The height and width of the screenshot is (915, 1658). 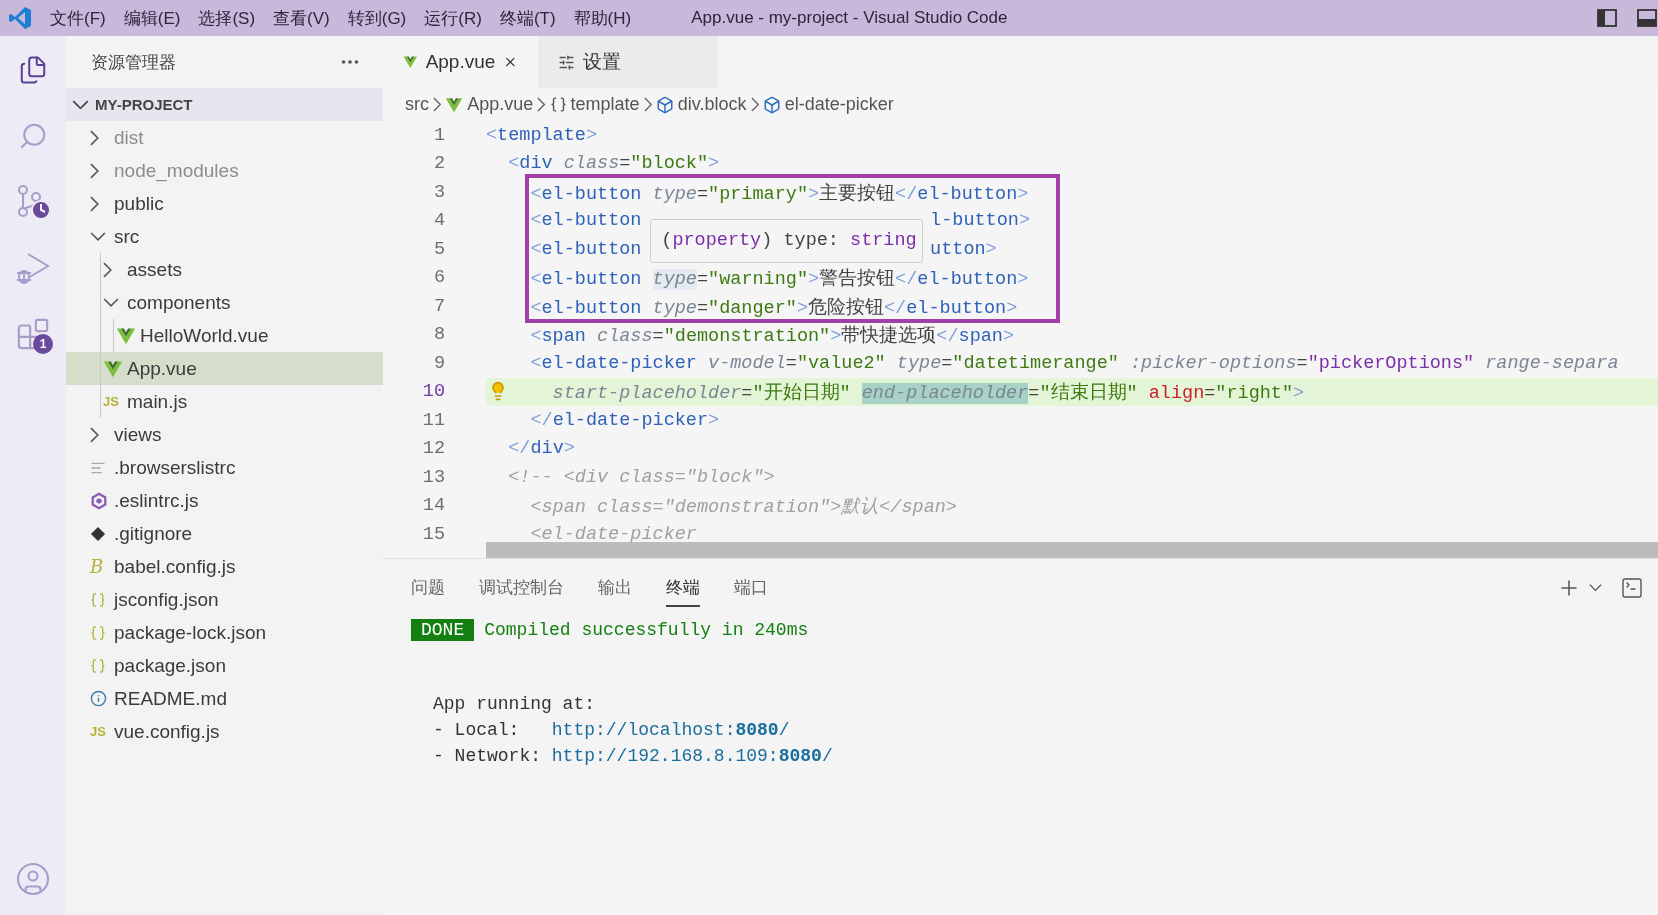 I want to click on line-number: 2, so click(x=439, y=164).